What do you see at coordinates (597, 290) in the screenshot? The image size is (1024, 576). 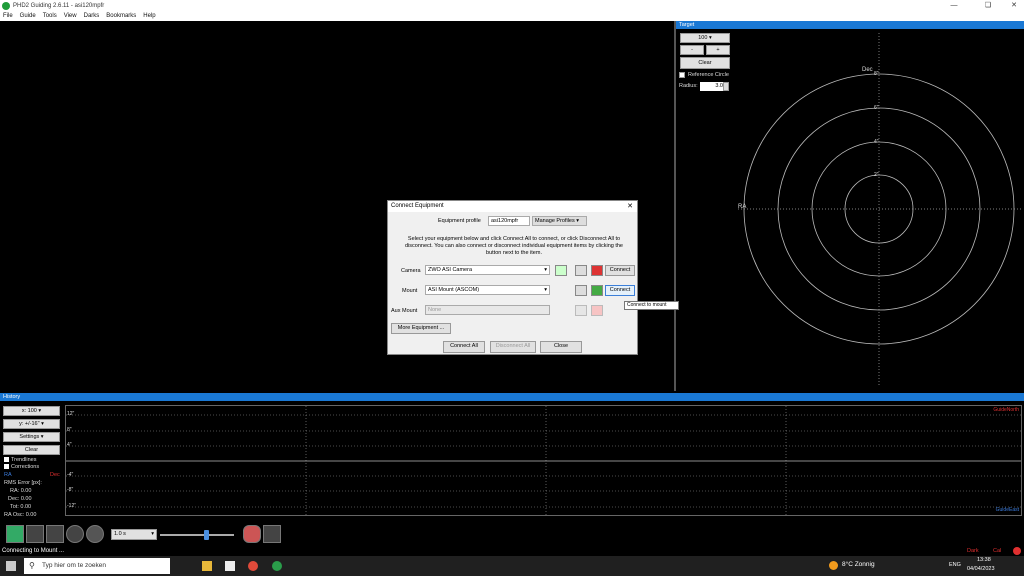 I see `mount-disconnected-icon` at bounding box center [597, 290].